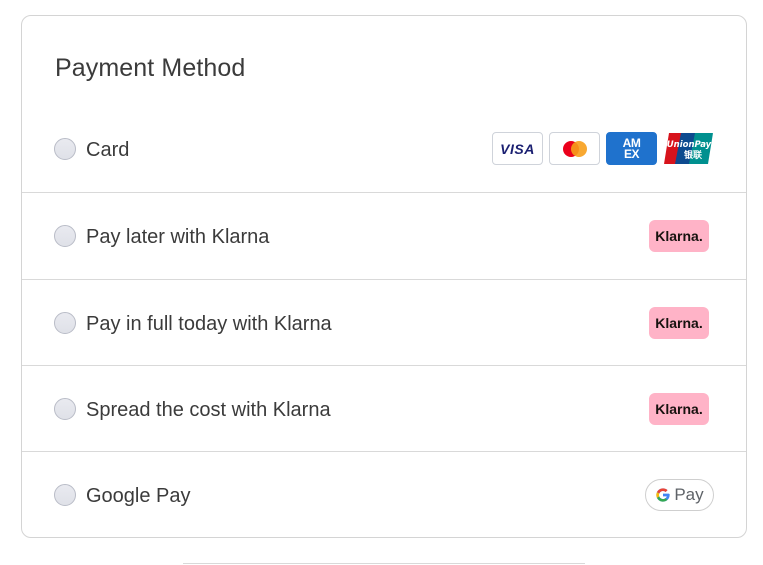 Image resolution: width=763 pixels, height=565 pixels. Describe the element at coordinates (65, 495) in the screenshot. I see `google-pay-radio` at that location.